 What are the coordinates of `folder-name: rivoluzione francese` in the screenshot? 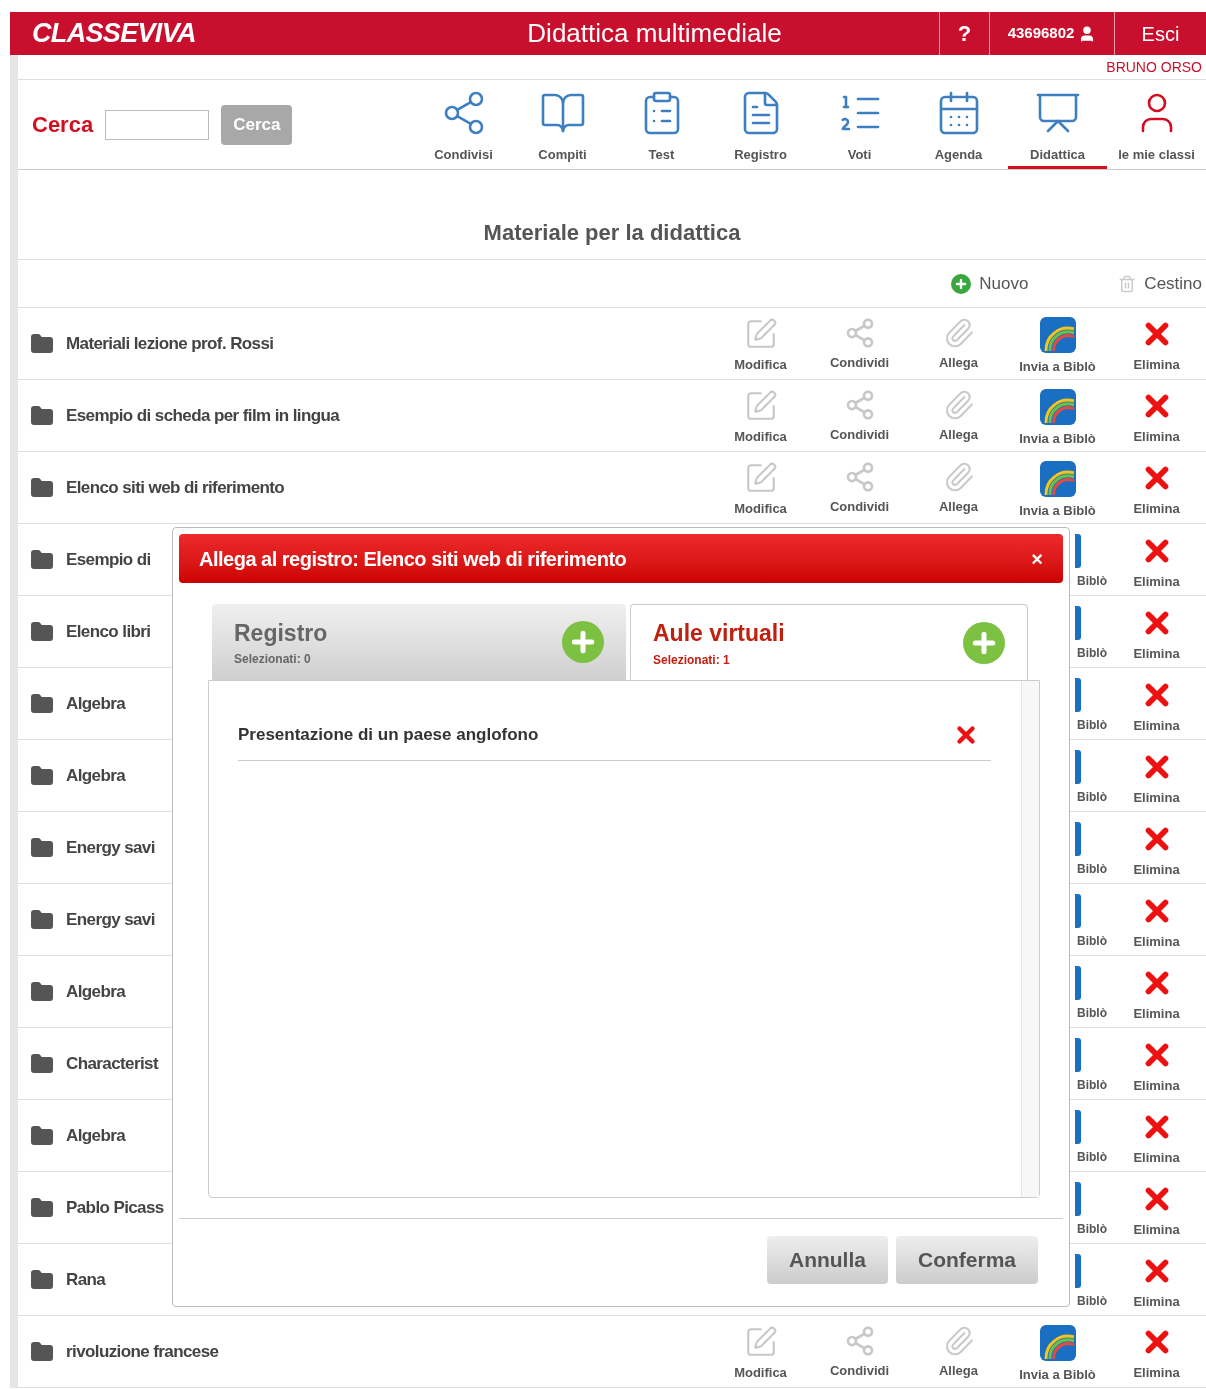 It's located at (142, 1351).